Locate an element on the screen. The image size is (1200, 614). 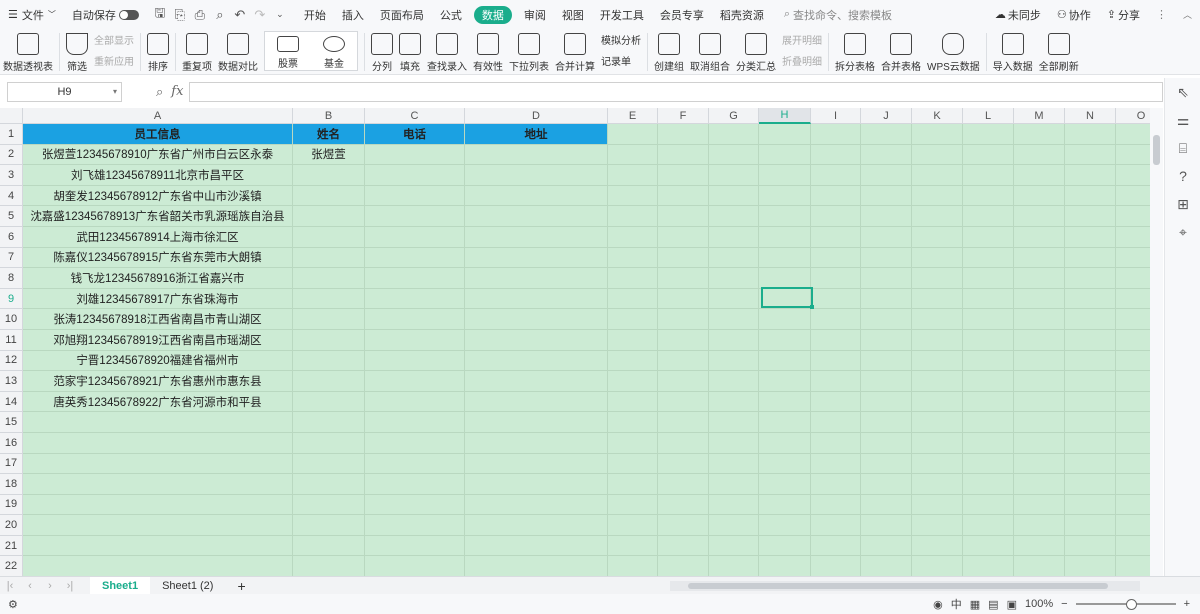
cell-J17 is located at coordinates (886, 464).